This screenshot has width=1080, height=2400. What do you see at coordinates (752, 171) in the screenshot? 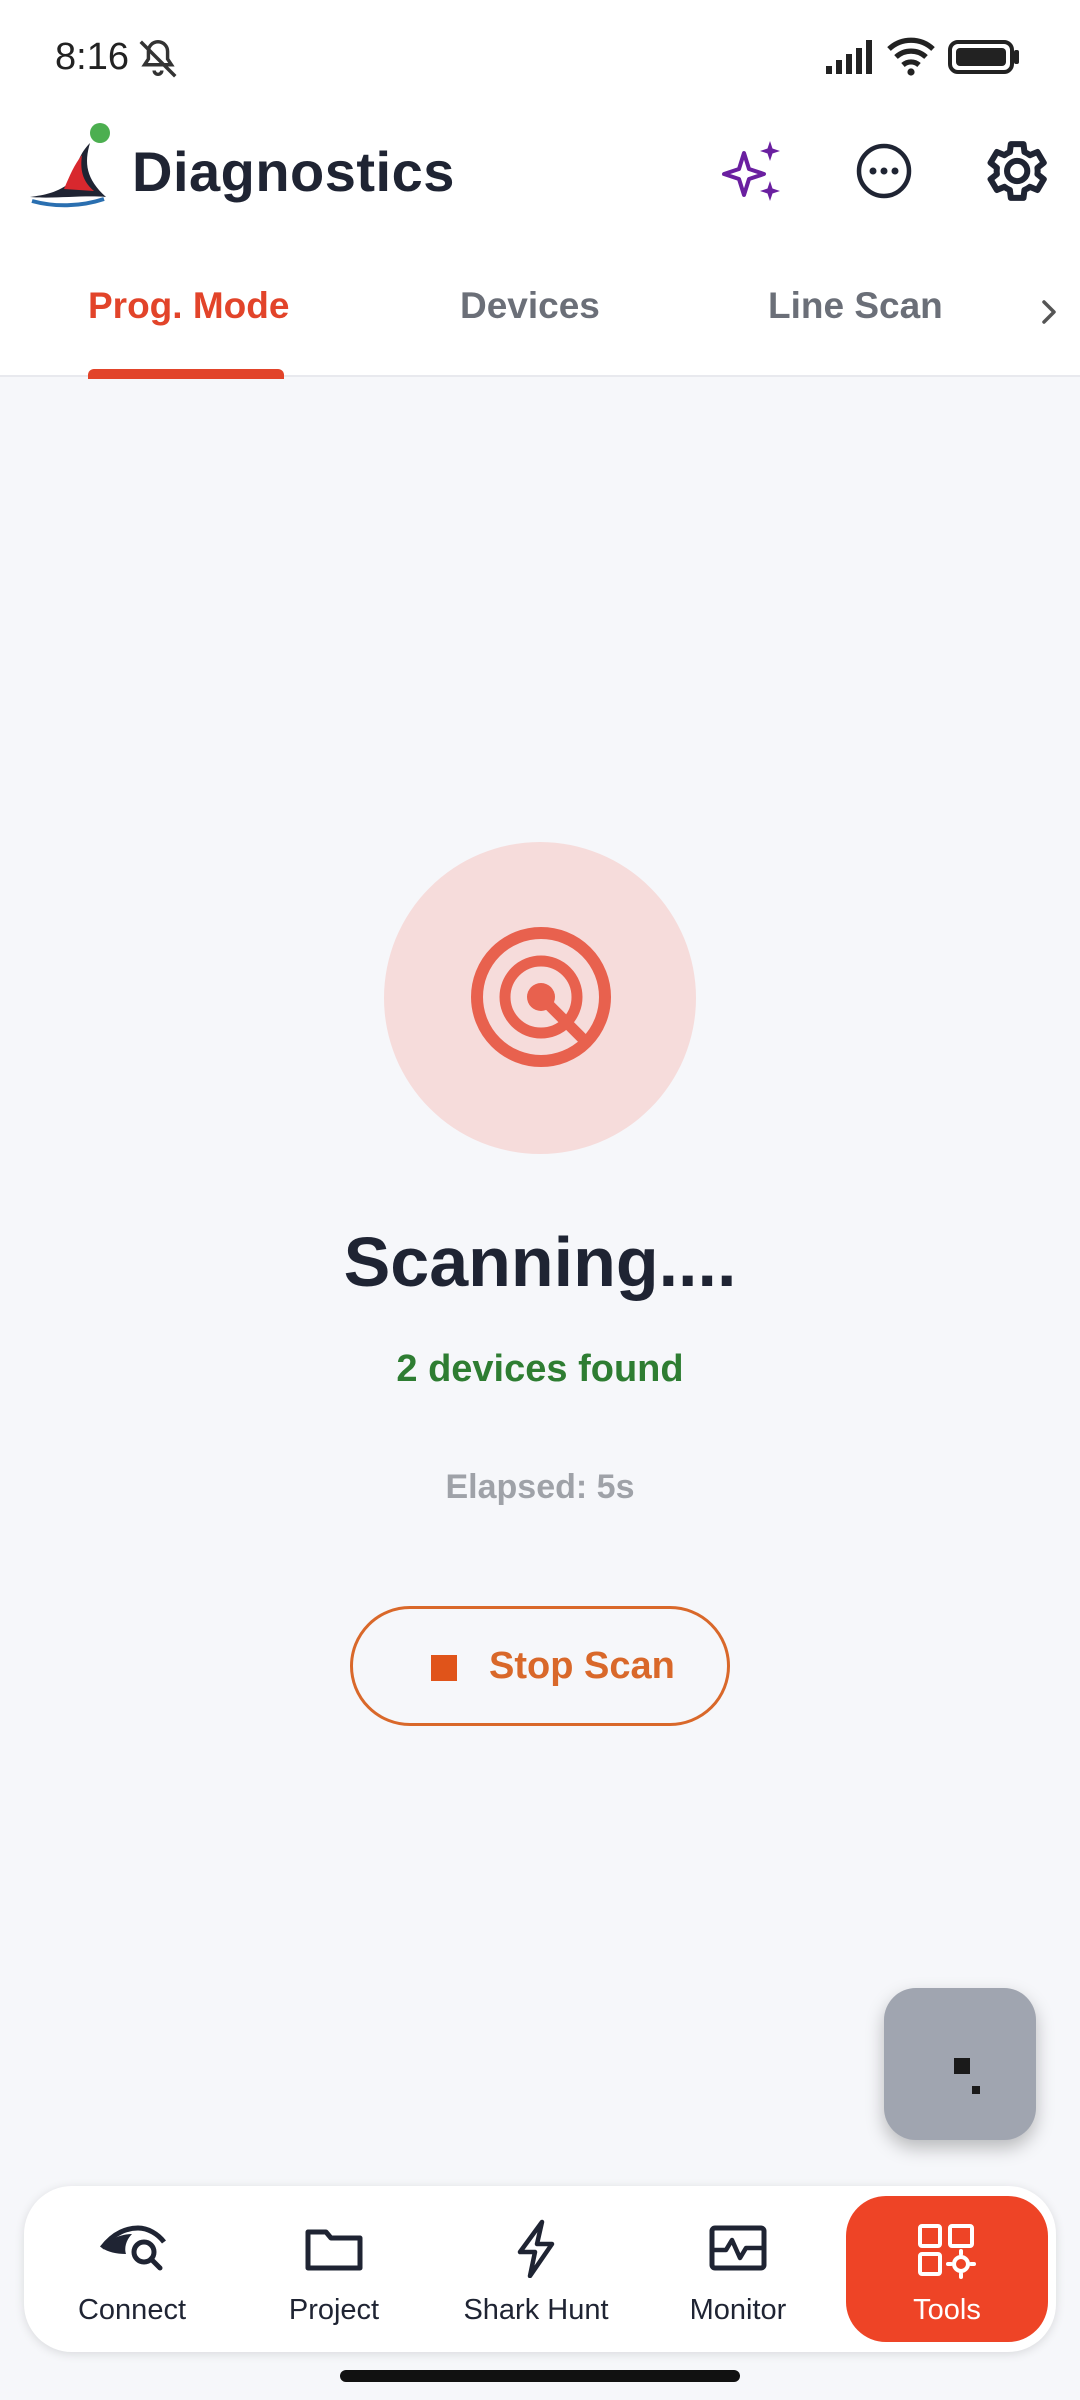
I see `ai-sparkle-icon` at bounding box center [752, 171].